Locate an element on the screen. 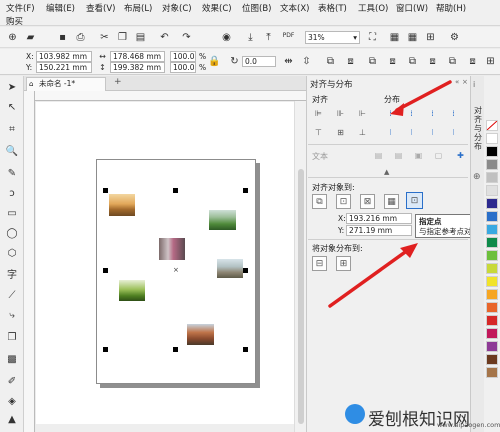 This screenshot has width=500, height=432. watermark-url: www.aipaogen.com is located at coordinates (468, 425).